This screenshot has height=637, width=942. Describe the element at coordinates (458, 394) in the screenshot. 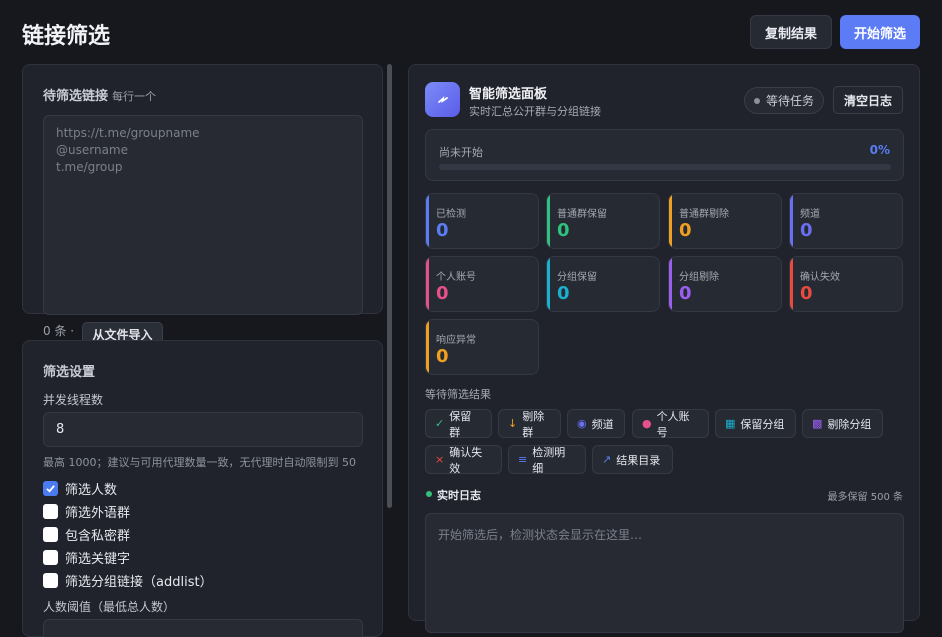

I see `results-label: 等待筛选结果` at that location.